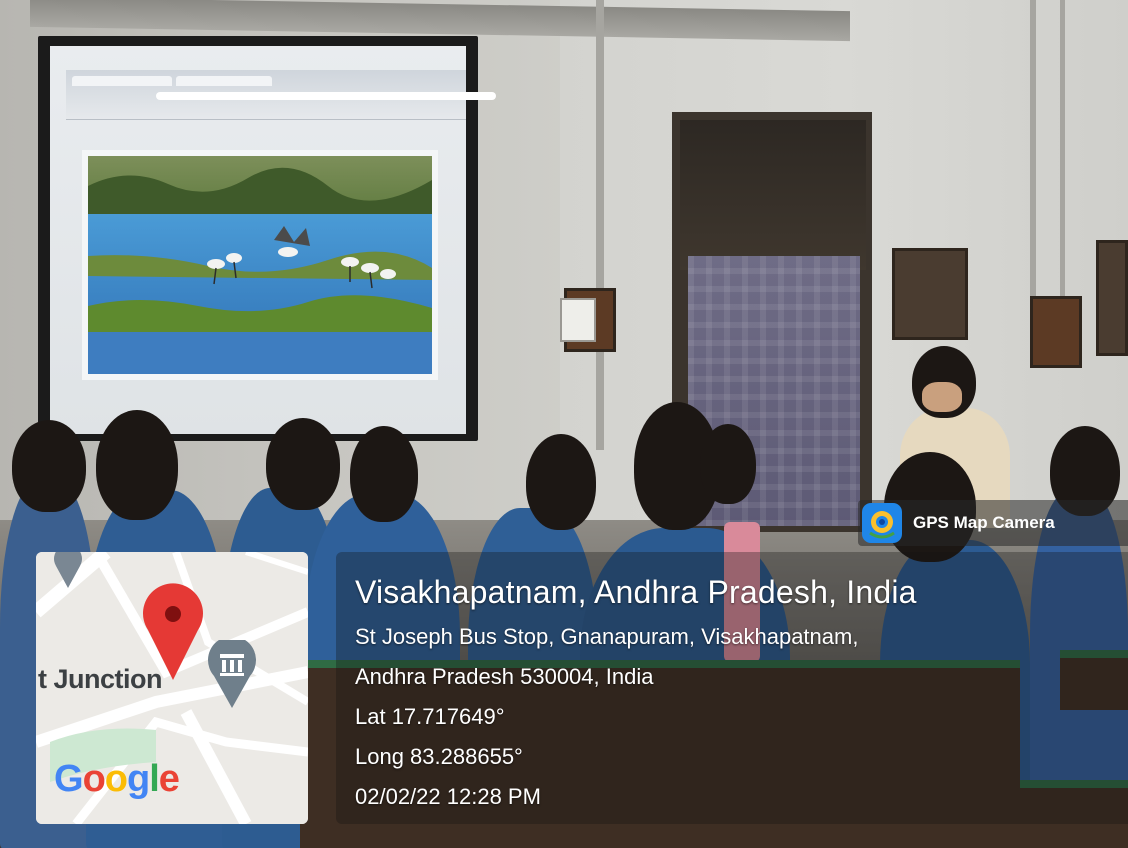 The height and width of the screenshot is (848, 1128). What do you see at coordinates (882, 523) in the screenshot?
I see `gps-camera-icon` at bounding box center [882, 523].